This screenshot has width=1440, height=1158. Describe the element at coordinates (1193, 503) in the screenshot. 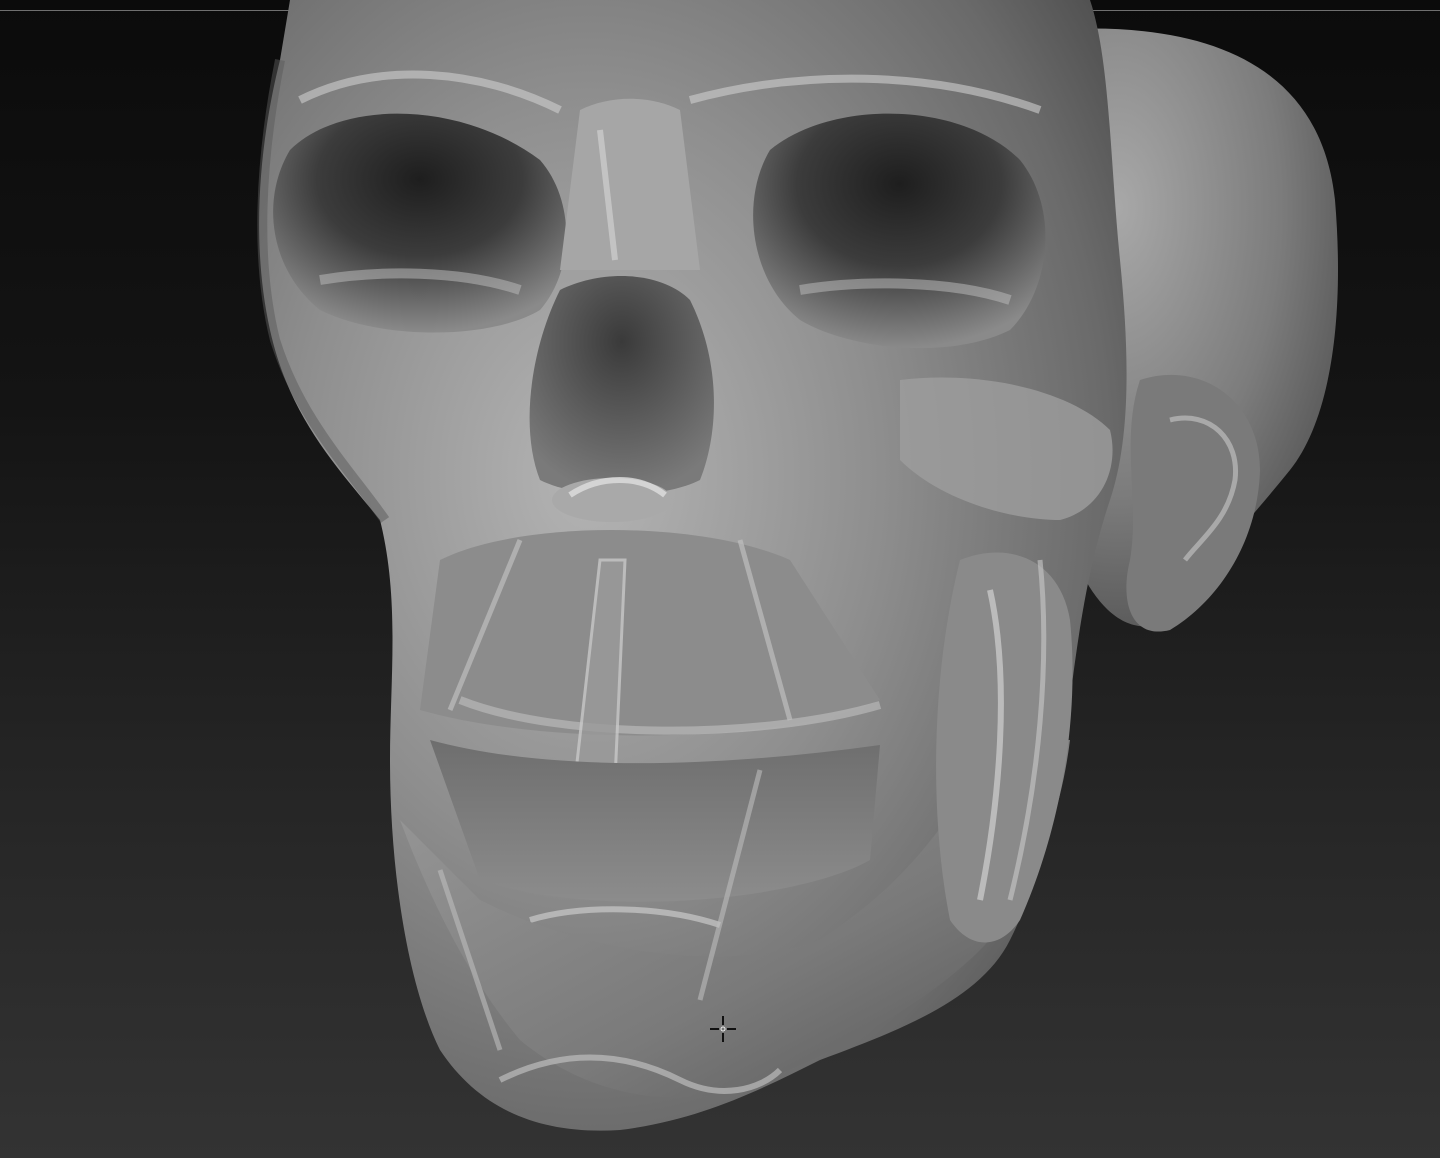

I see `ear-lobe` at that location.